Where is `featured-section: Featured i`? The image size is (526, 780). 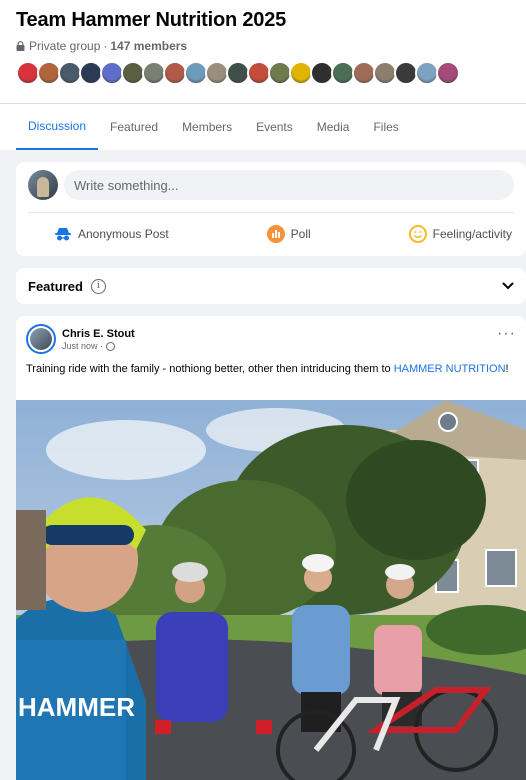
featured-section: Featured i is located at coordinates (271, 286).